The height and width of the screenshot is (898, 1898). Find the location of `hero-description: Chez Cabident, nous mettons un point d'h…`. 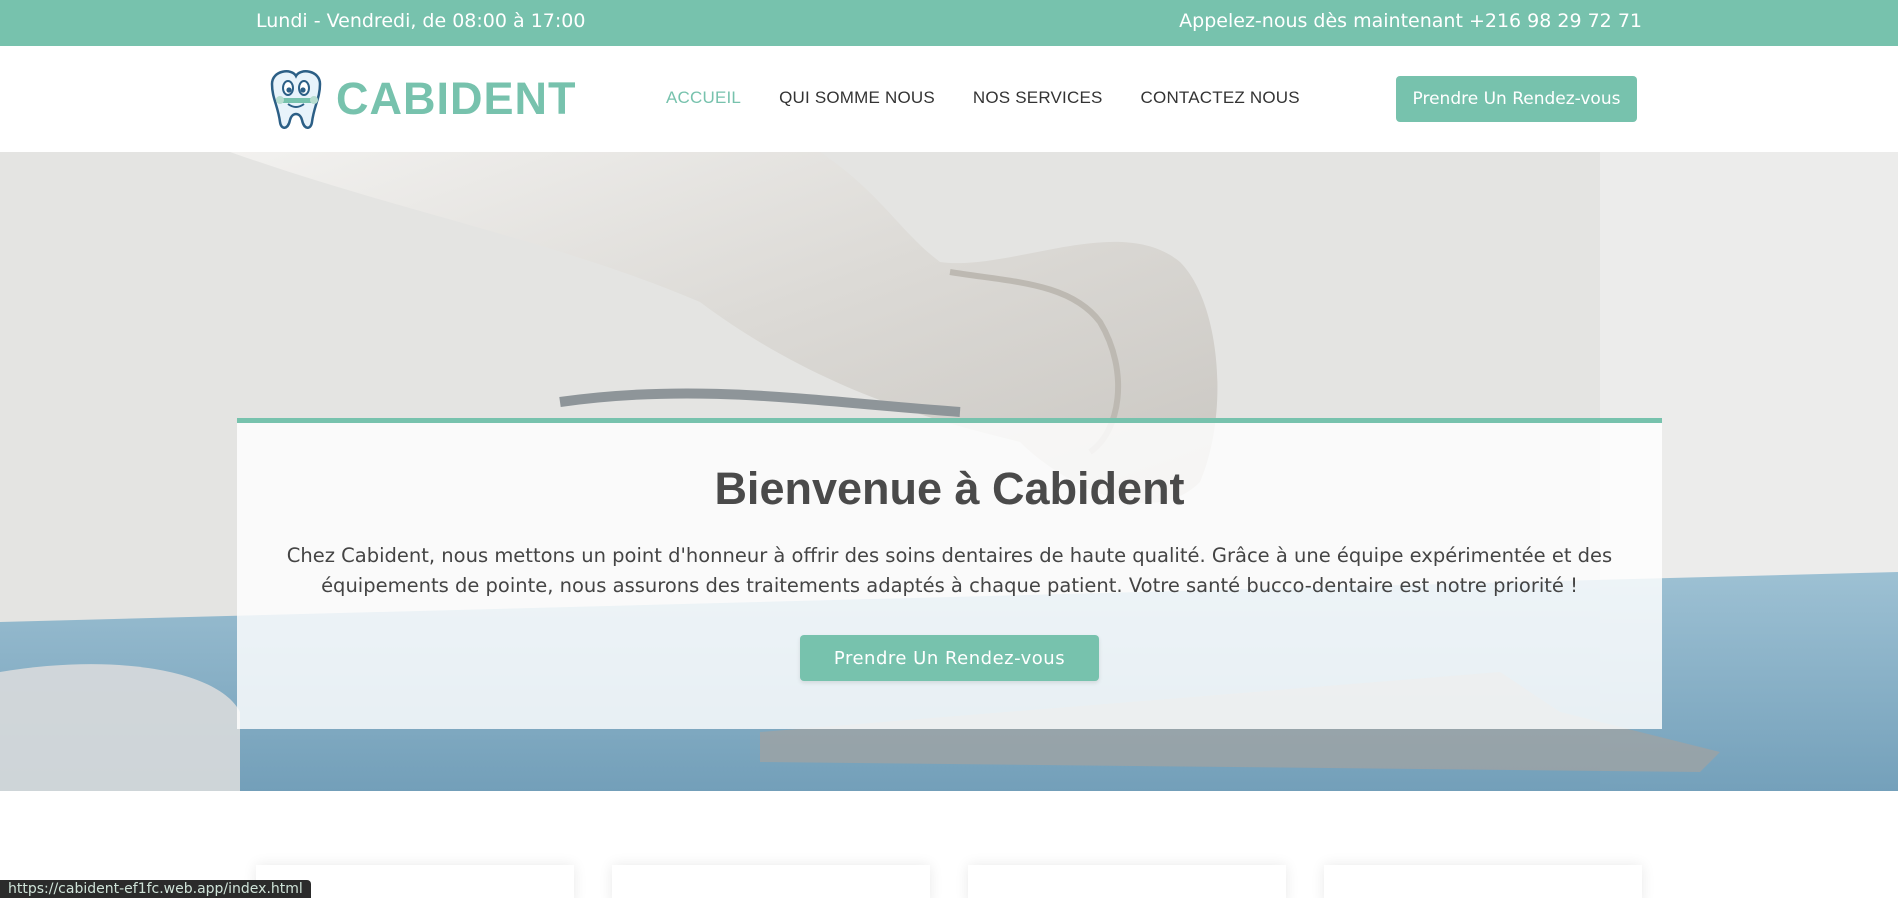

hero-description: Chez Cabident, nous mettons un point d'h… is located at coordinates (949, 570).